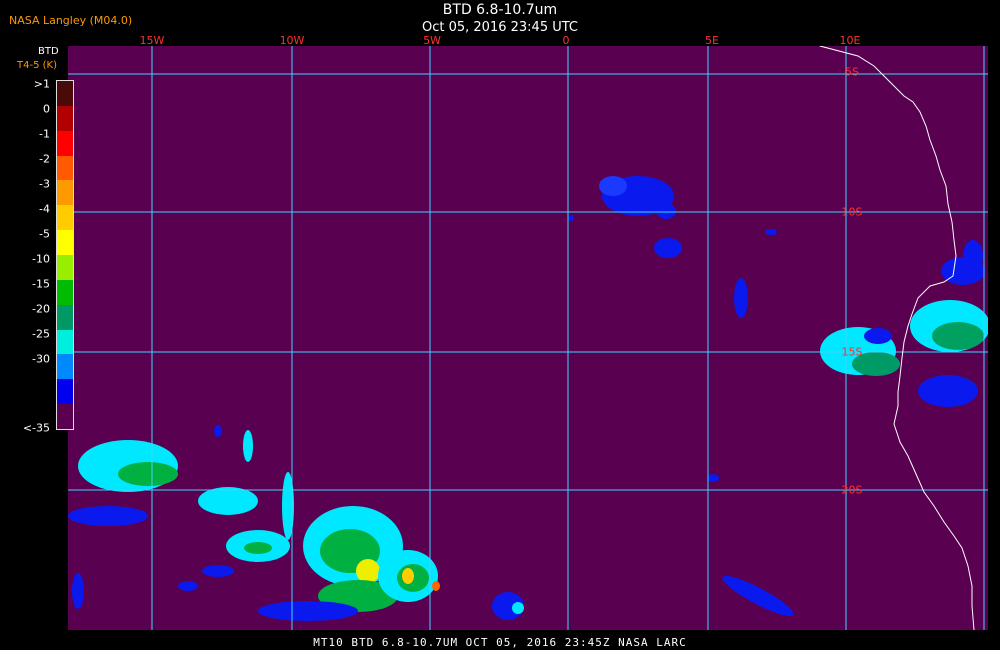 The width and height of the screenshot is (1000, 650). Describe the element at coordinates (41, 359) in the screenshot. I see `legend-tick-label: -30` at that location.